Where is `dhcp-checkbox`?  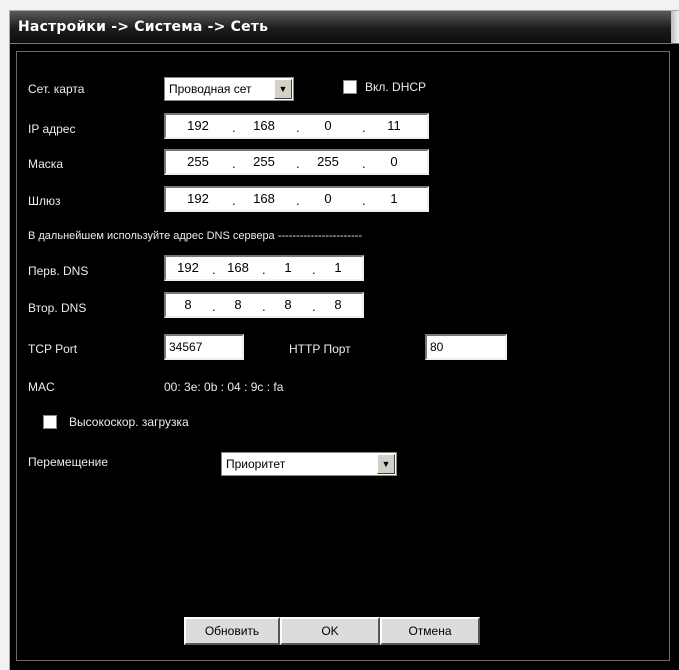
dhcp-checkbox is located at coordinates (350, 87).